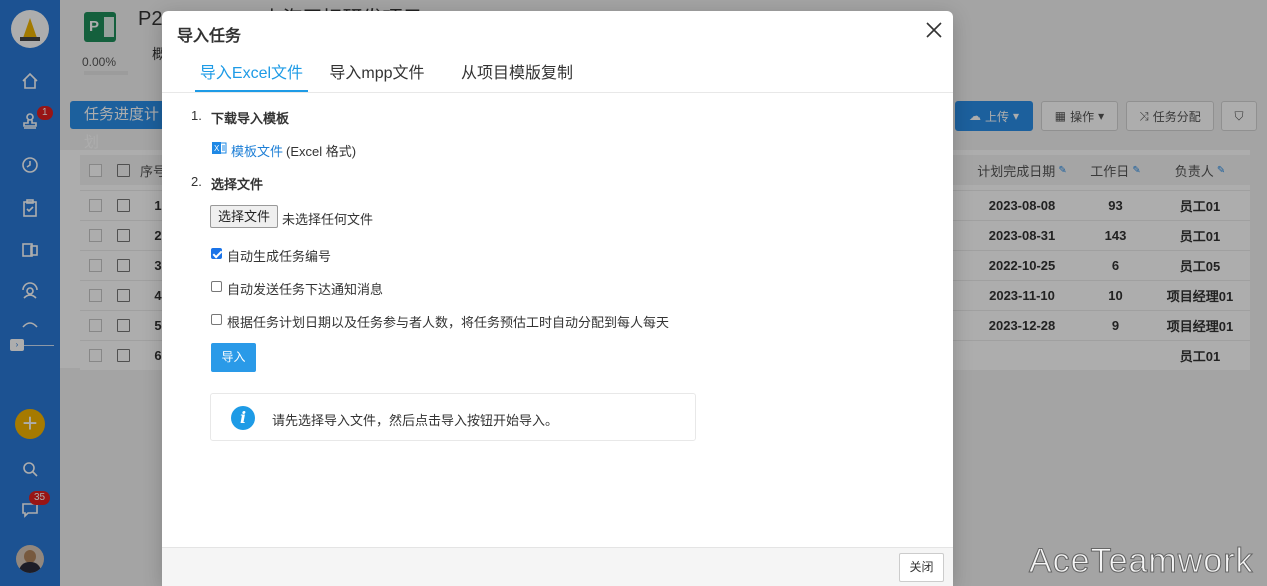 The width and height of the screenshot is (1267, 586). What do you see at coordinates (934, 30) in the screenshot?
I see `close-icon` at bounding box center [934, 30].